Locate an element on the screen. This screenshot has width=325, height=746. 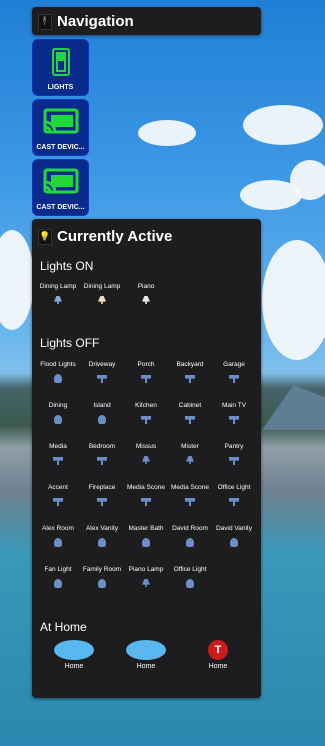
light-entity: Pantry is located at coordinates (234, 461).